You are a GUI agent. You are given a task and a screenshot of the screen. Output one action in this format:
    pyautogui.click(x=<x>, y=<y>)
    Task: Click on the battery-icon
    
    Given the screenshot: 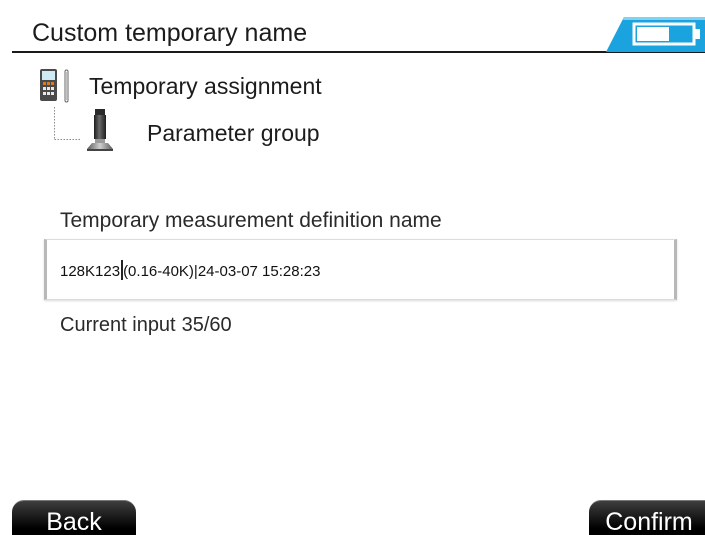 What is the action you would take?
    pyautogui.click(x=655, y=34)
    